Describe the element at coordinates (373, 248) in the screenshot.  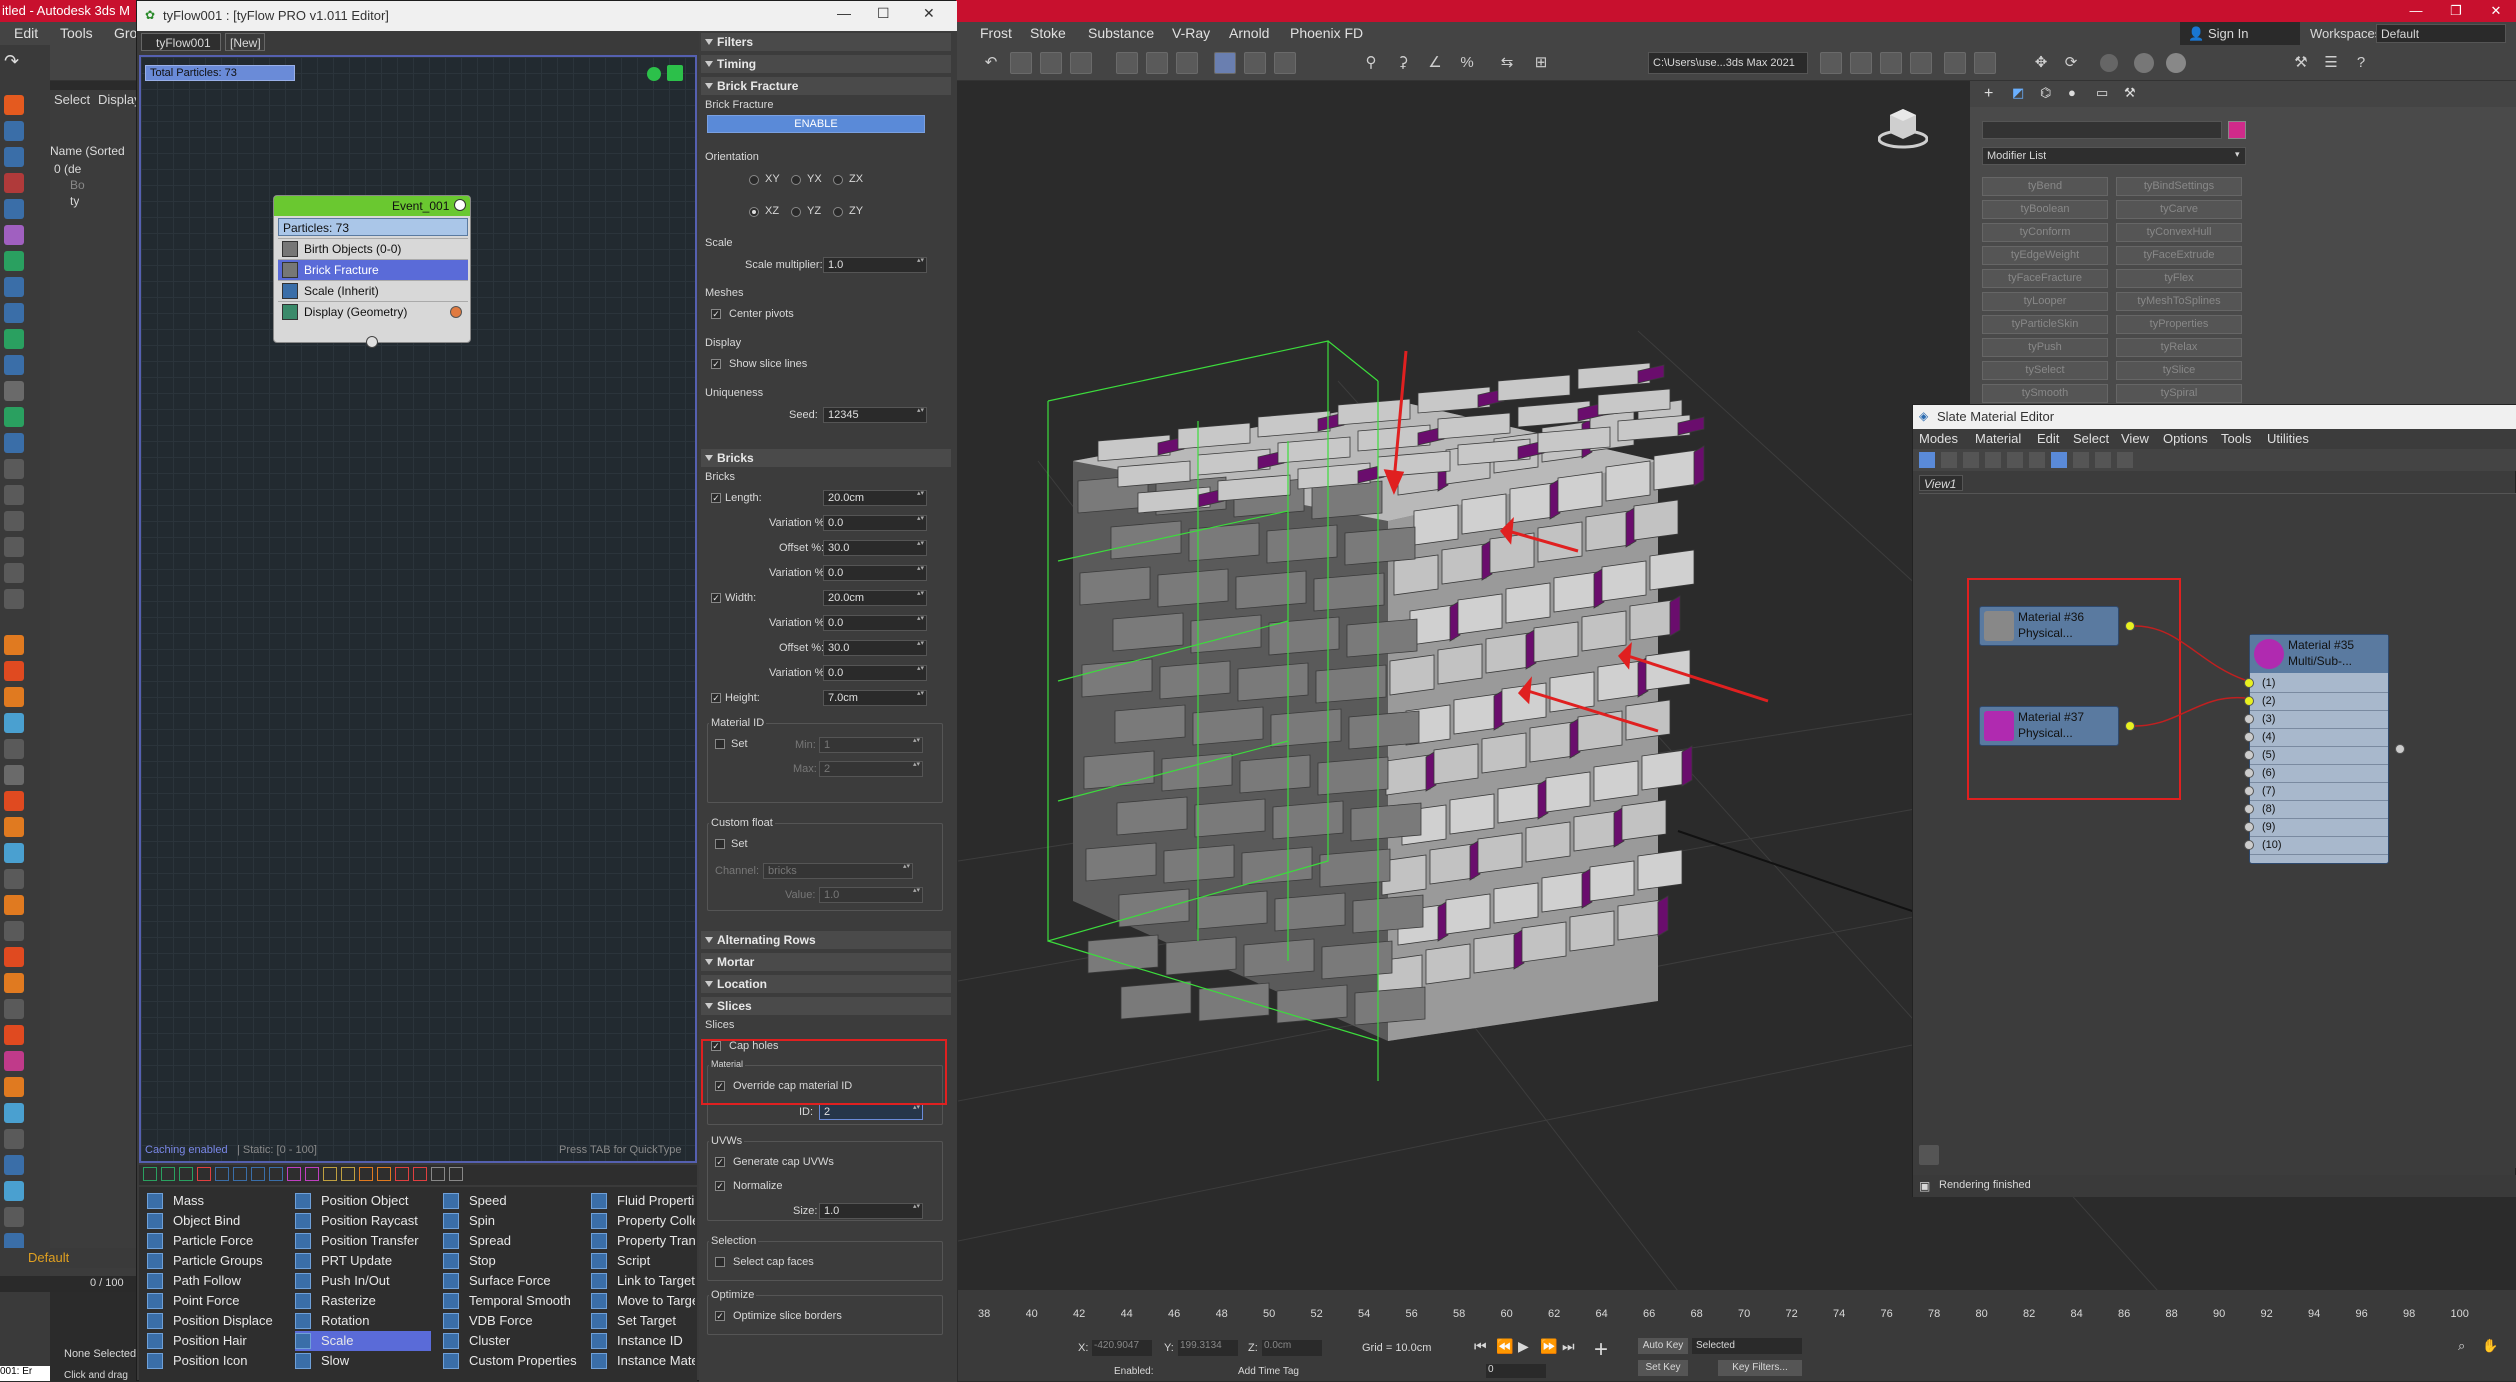
I see `operator-birth-objects: Birth Objects (0-0)` at that location.